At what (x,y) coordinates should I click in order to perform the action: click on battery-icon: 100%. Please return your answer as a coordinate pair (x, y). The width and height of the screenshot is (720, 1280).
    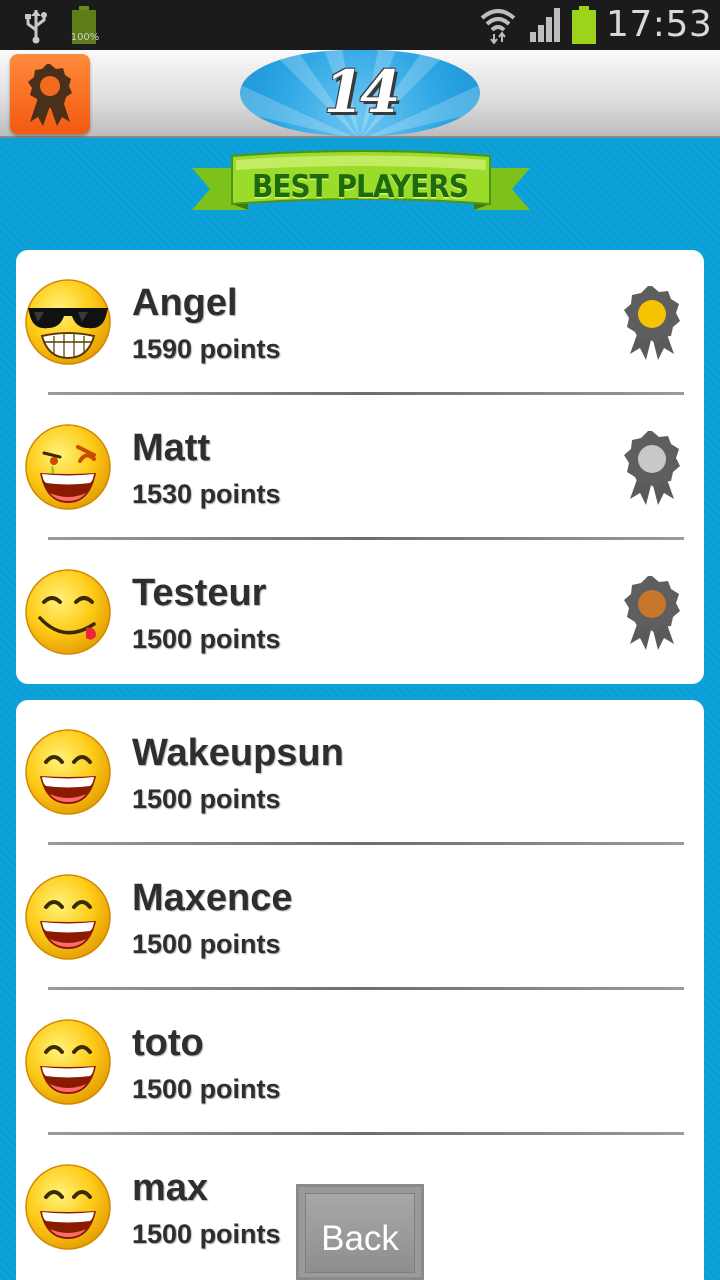
    Looking at the image, I should click on (84, 26).